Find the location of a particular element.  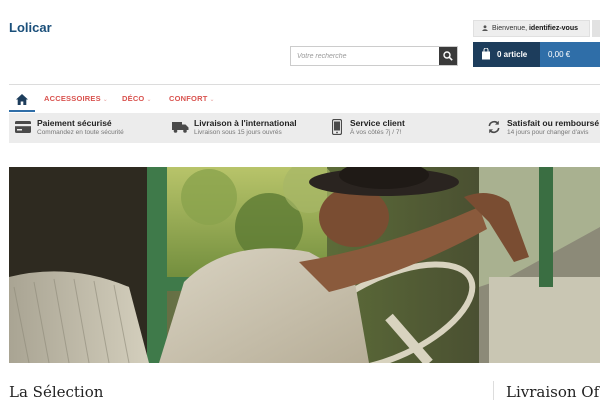

feature-subtitle: Livraison sous 15 jours ouvrés is located at coordinates (238, 132).